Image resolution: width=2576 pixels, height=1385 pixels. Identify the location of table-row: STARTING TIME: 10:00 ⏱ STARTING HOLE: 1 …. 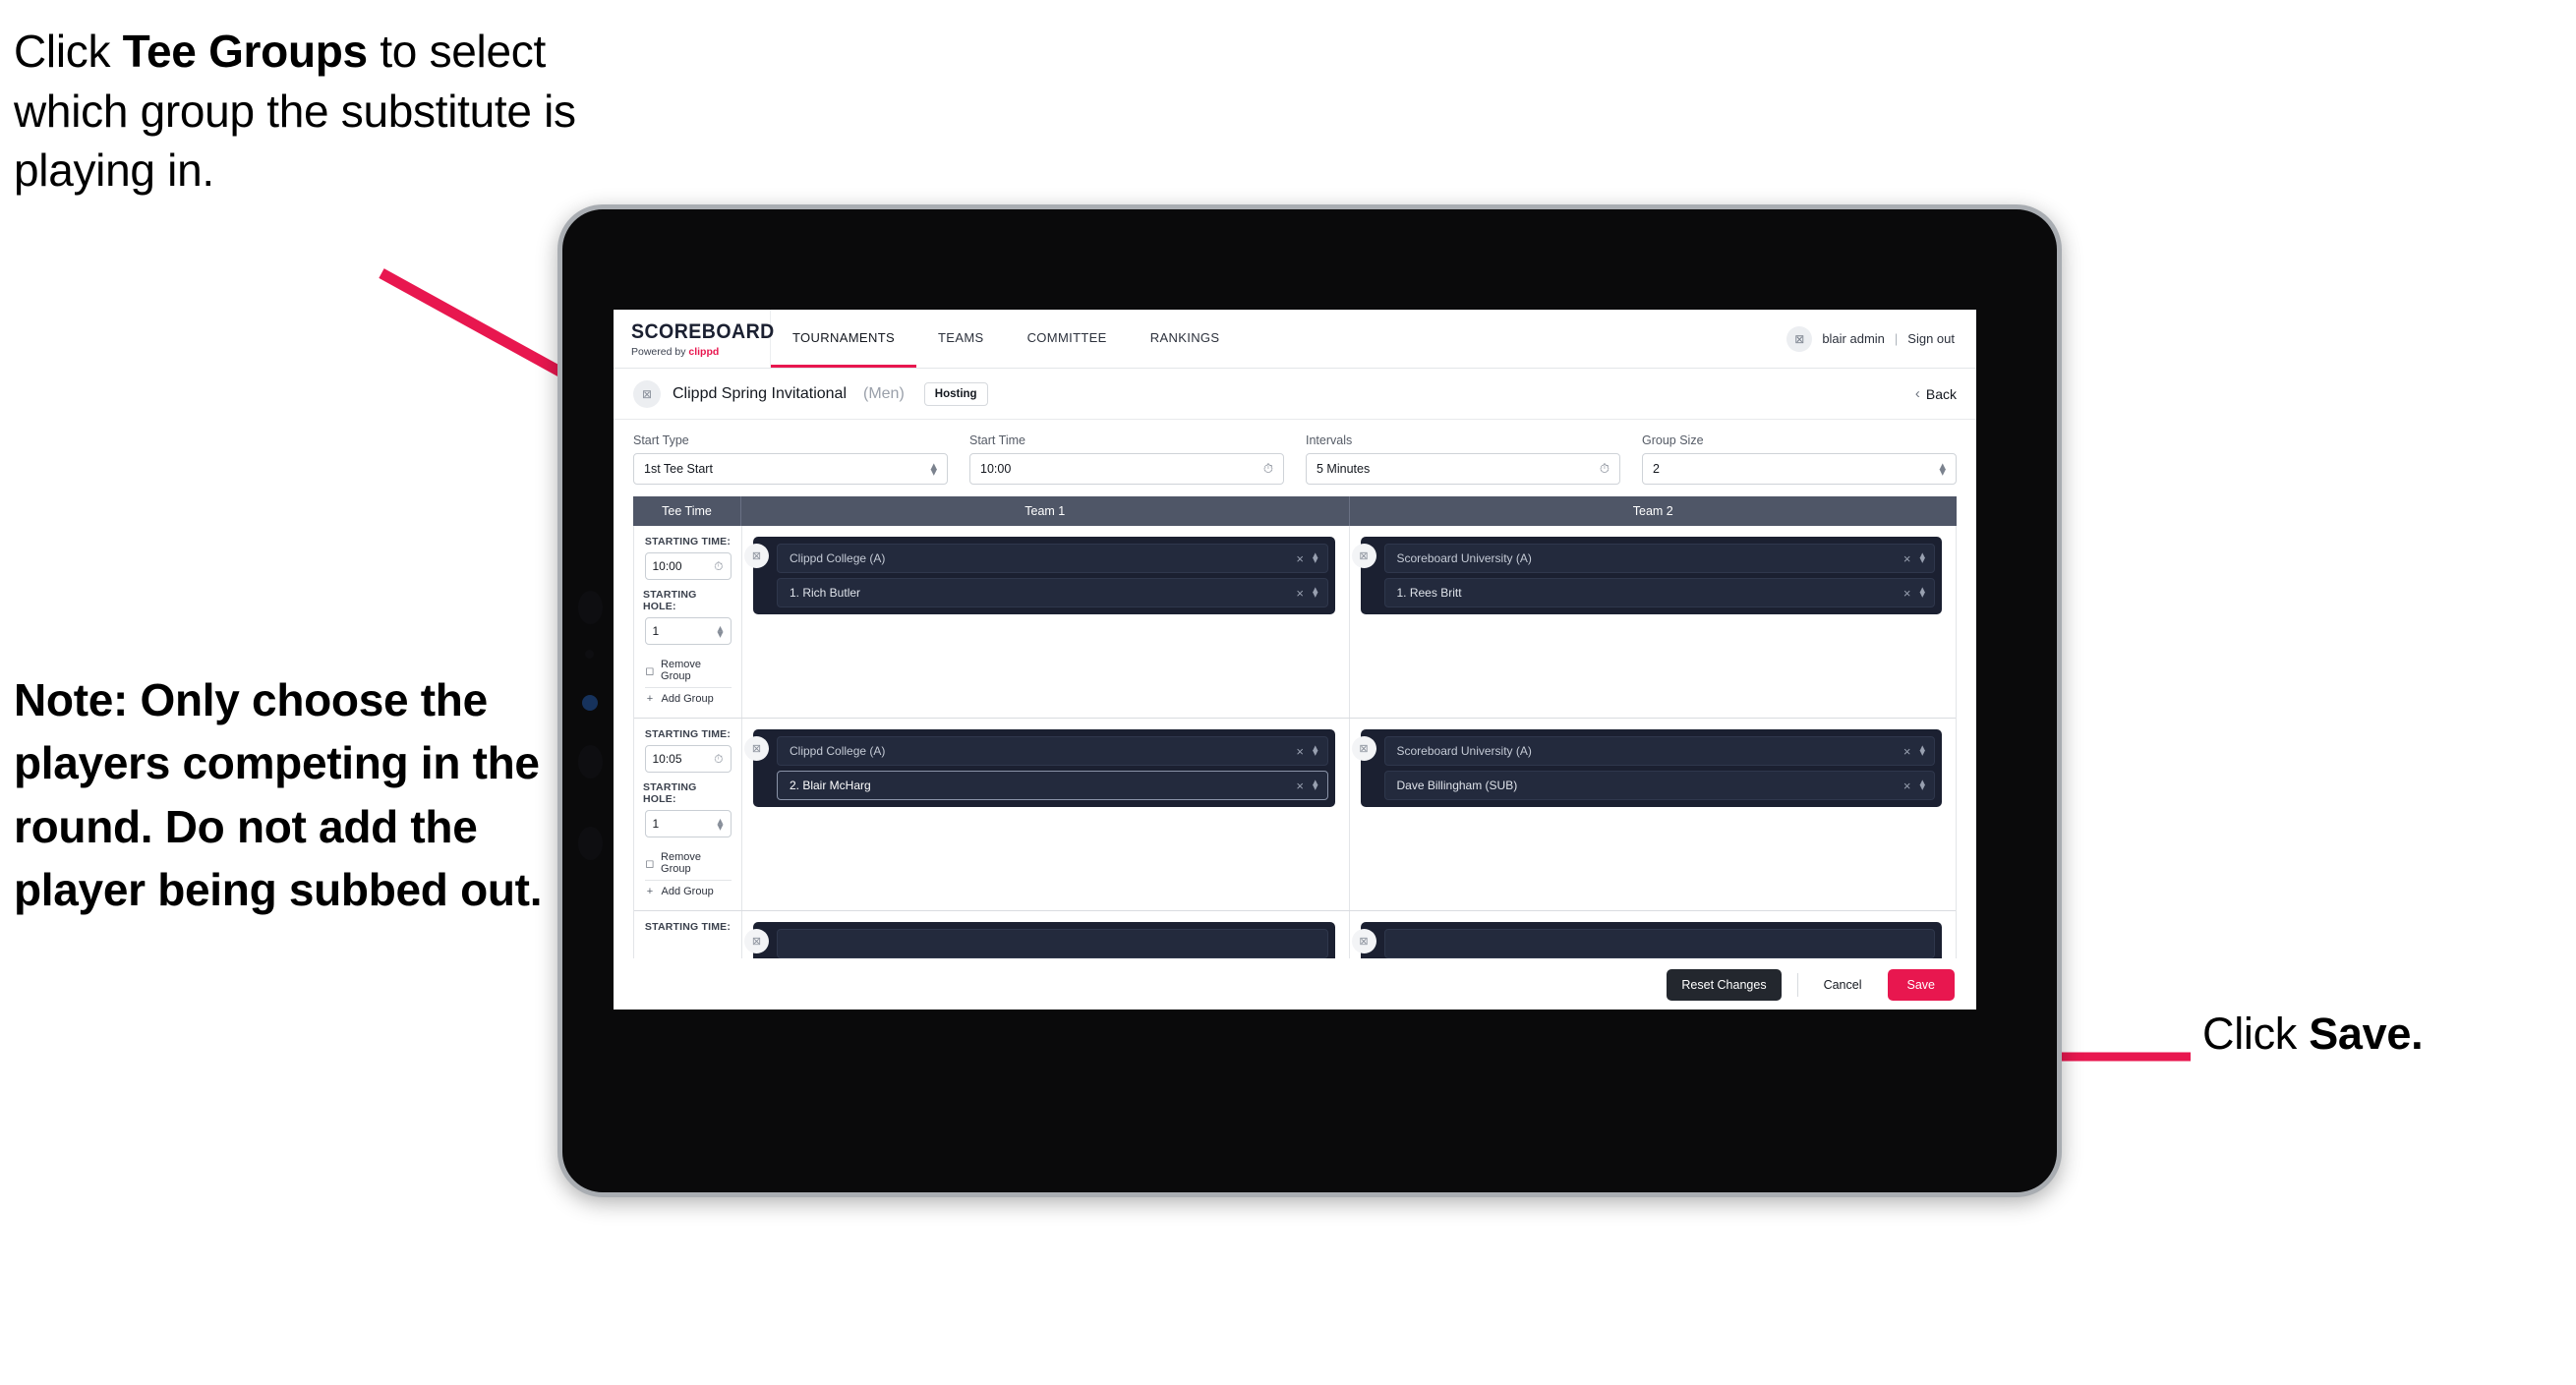
(1295, 622).